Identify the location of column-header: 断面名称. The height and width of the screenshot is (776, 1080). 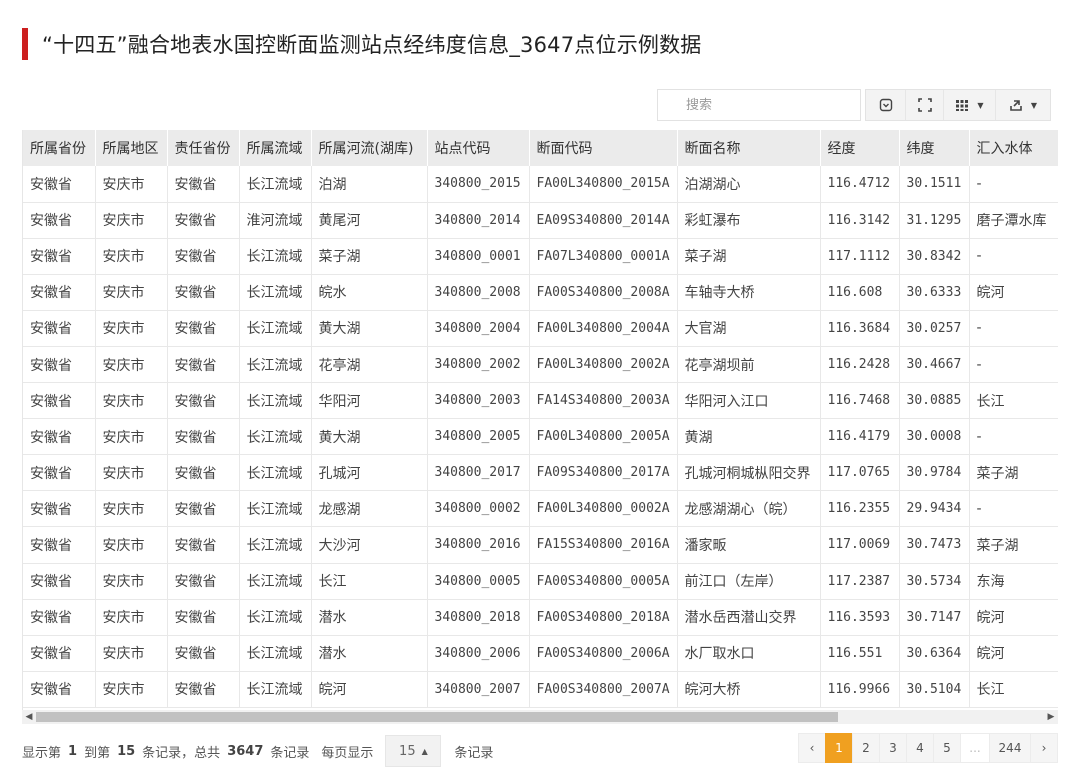
(749, 148).